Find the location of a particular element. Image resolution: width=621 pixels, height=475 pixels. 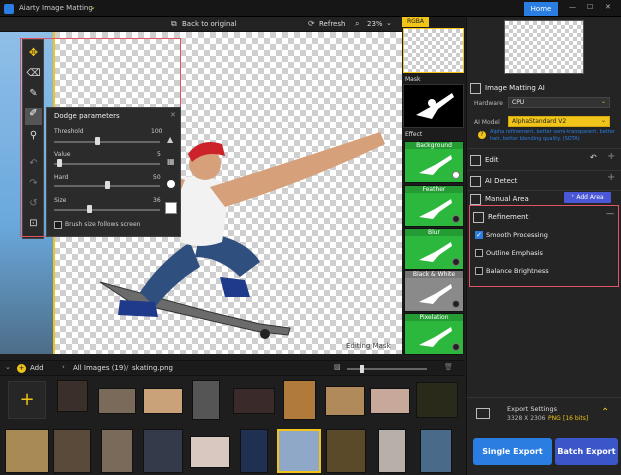

hardware-select: CPU ⌄ is located at coordinates (559, 102).